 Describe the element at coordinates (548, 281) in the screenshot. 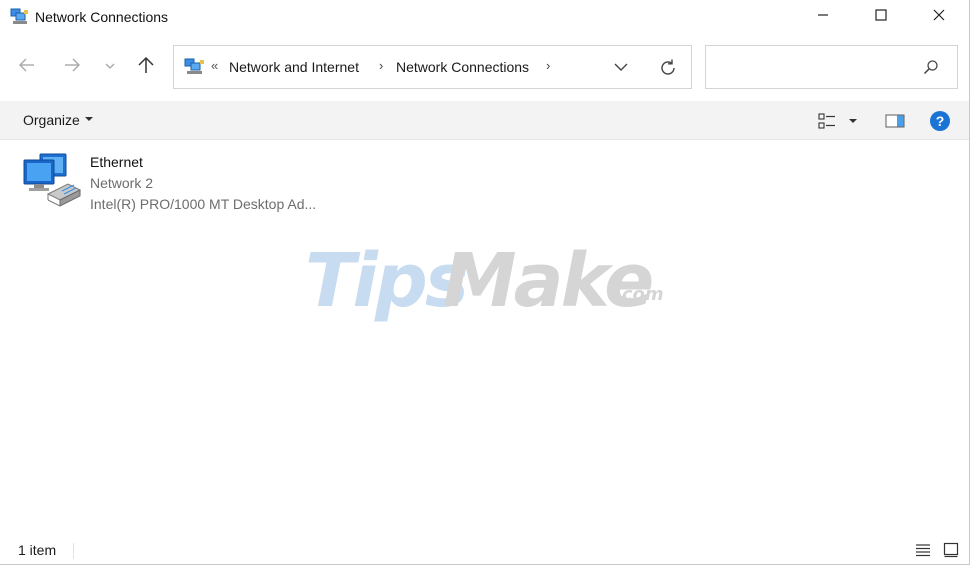

I see `watermark-part-2: Make` at that location.